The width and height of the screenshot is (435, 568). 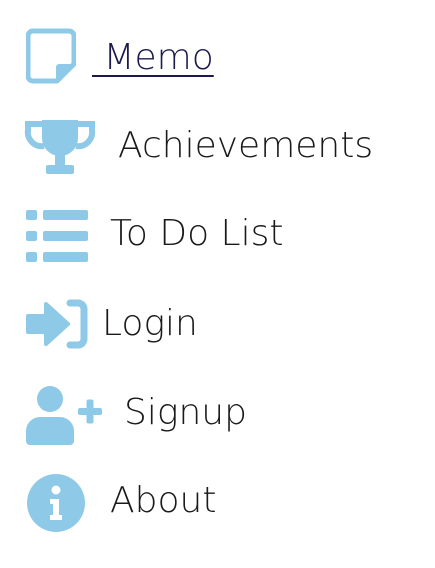 What do you see at coordinates (56, 503) in the screenshot?
I see `info-circle-icon` at bounding box center [56, 503].